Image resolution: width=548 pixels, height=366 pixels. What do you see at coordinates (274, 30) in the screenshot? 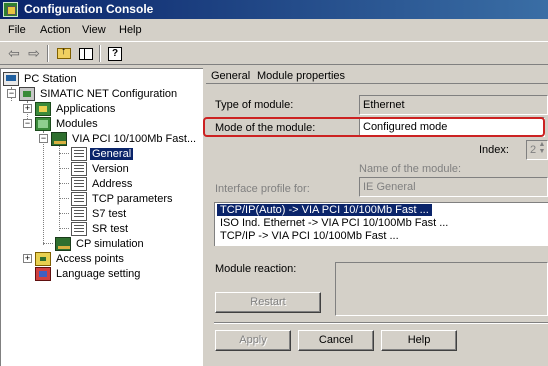
I see `menu-bar: File Action View Help` at bounding box center [274, 30].